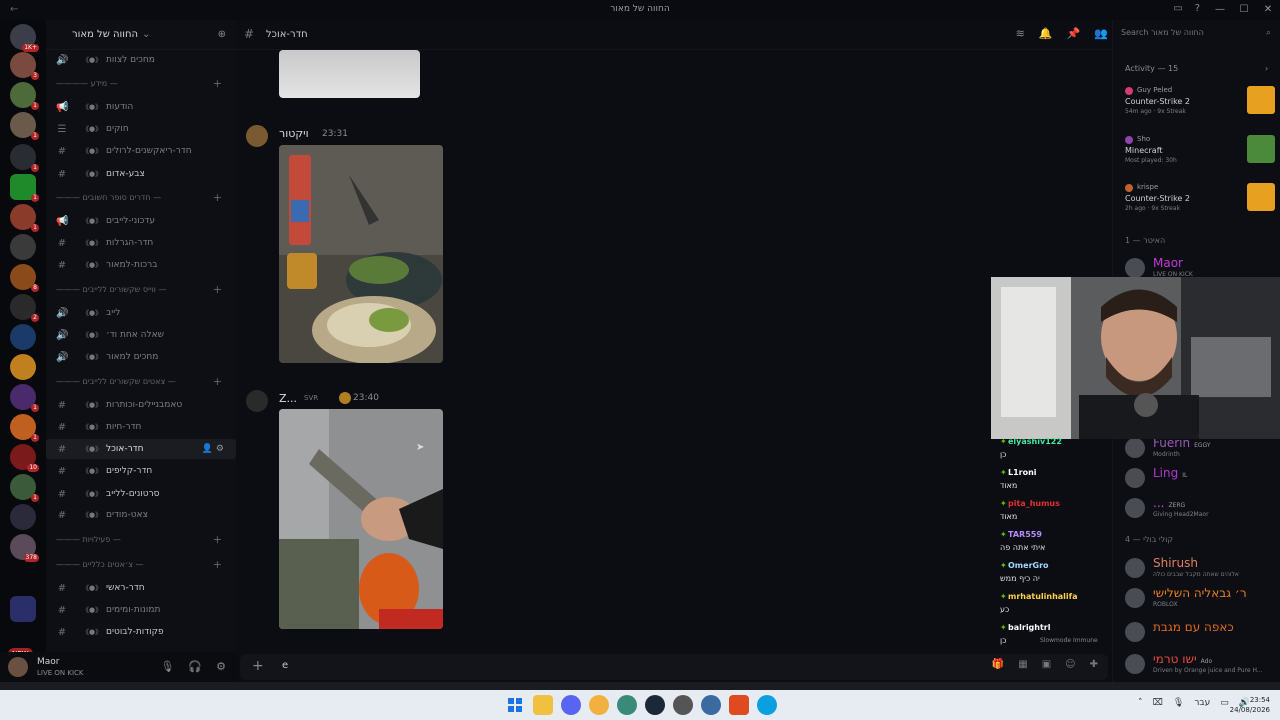 The image size is (1280, 720). What do you see at coordinates (739, 705) in the screenshot?
I see `brave-browser-icon` at bounding box center [739, 705].